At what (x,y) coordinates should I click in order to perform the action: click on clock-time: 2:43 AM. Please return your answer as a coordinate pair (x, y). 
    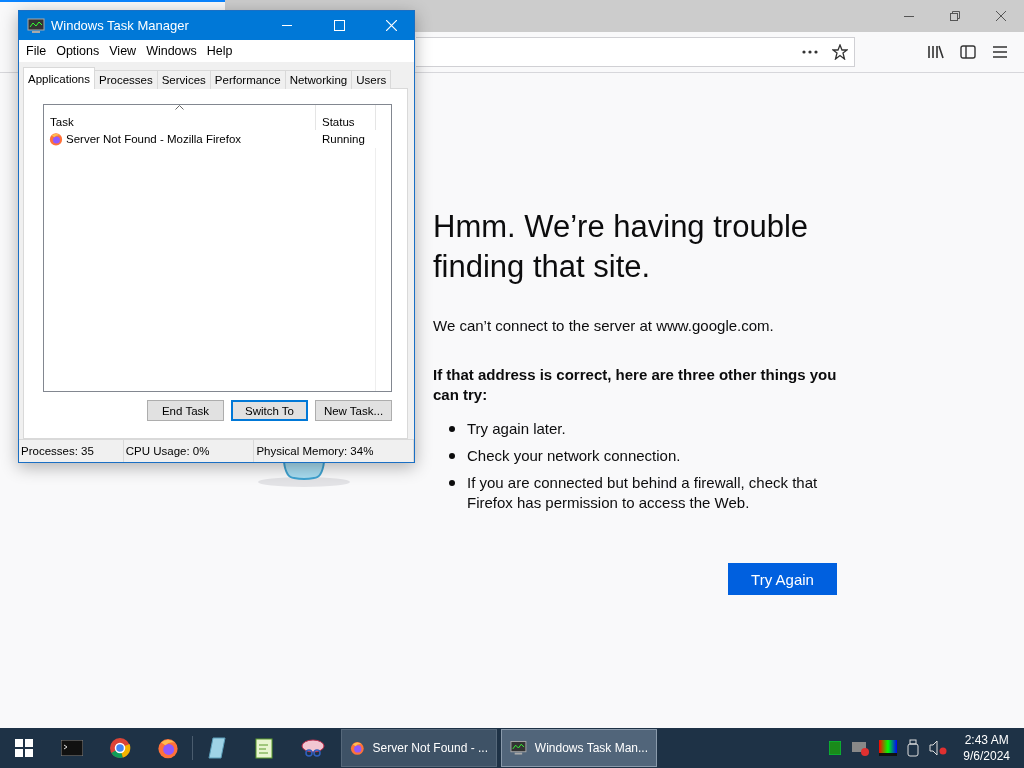
    Looking at the image, I should click on (986, 740).